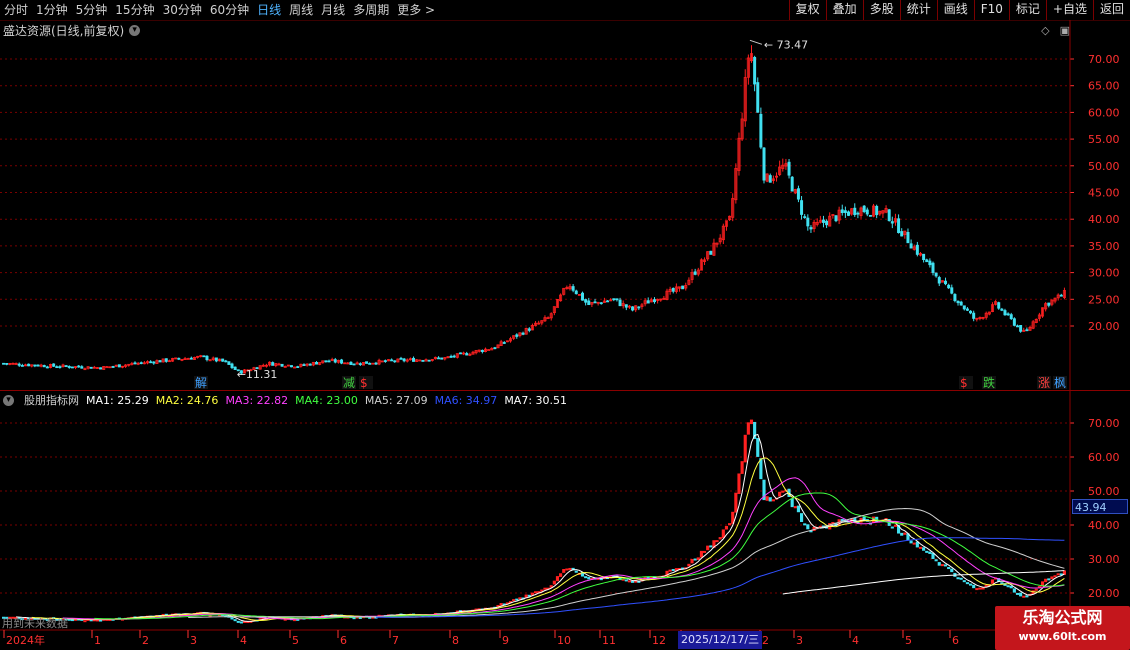 The image size is (1130, 650). I want to click on min-price-label: ←11.31, so click(257, 374).